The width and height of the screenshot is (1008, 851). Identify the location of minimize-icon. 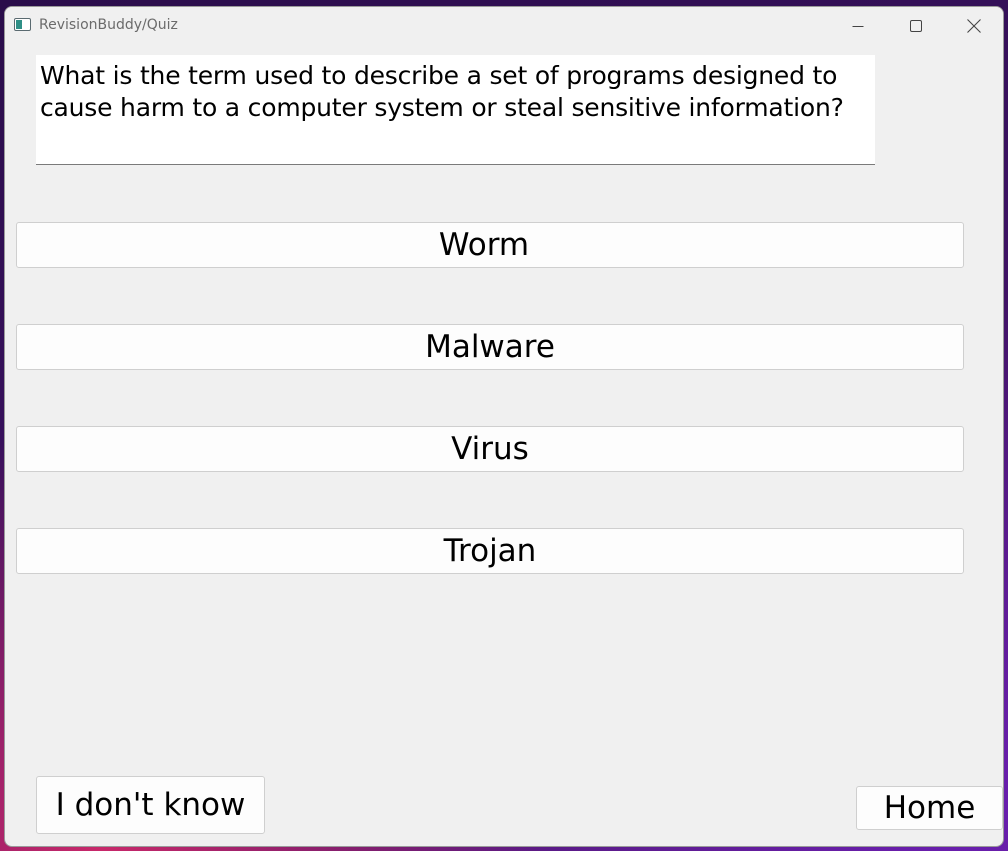
(858, 26).